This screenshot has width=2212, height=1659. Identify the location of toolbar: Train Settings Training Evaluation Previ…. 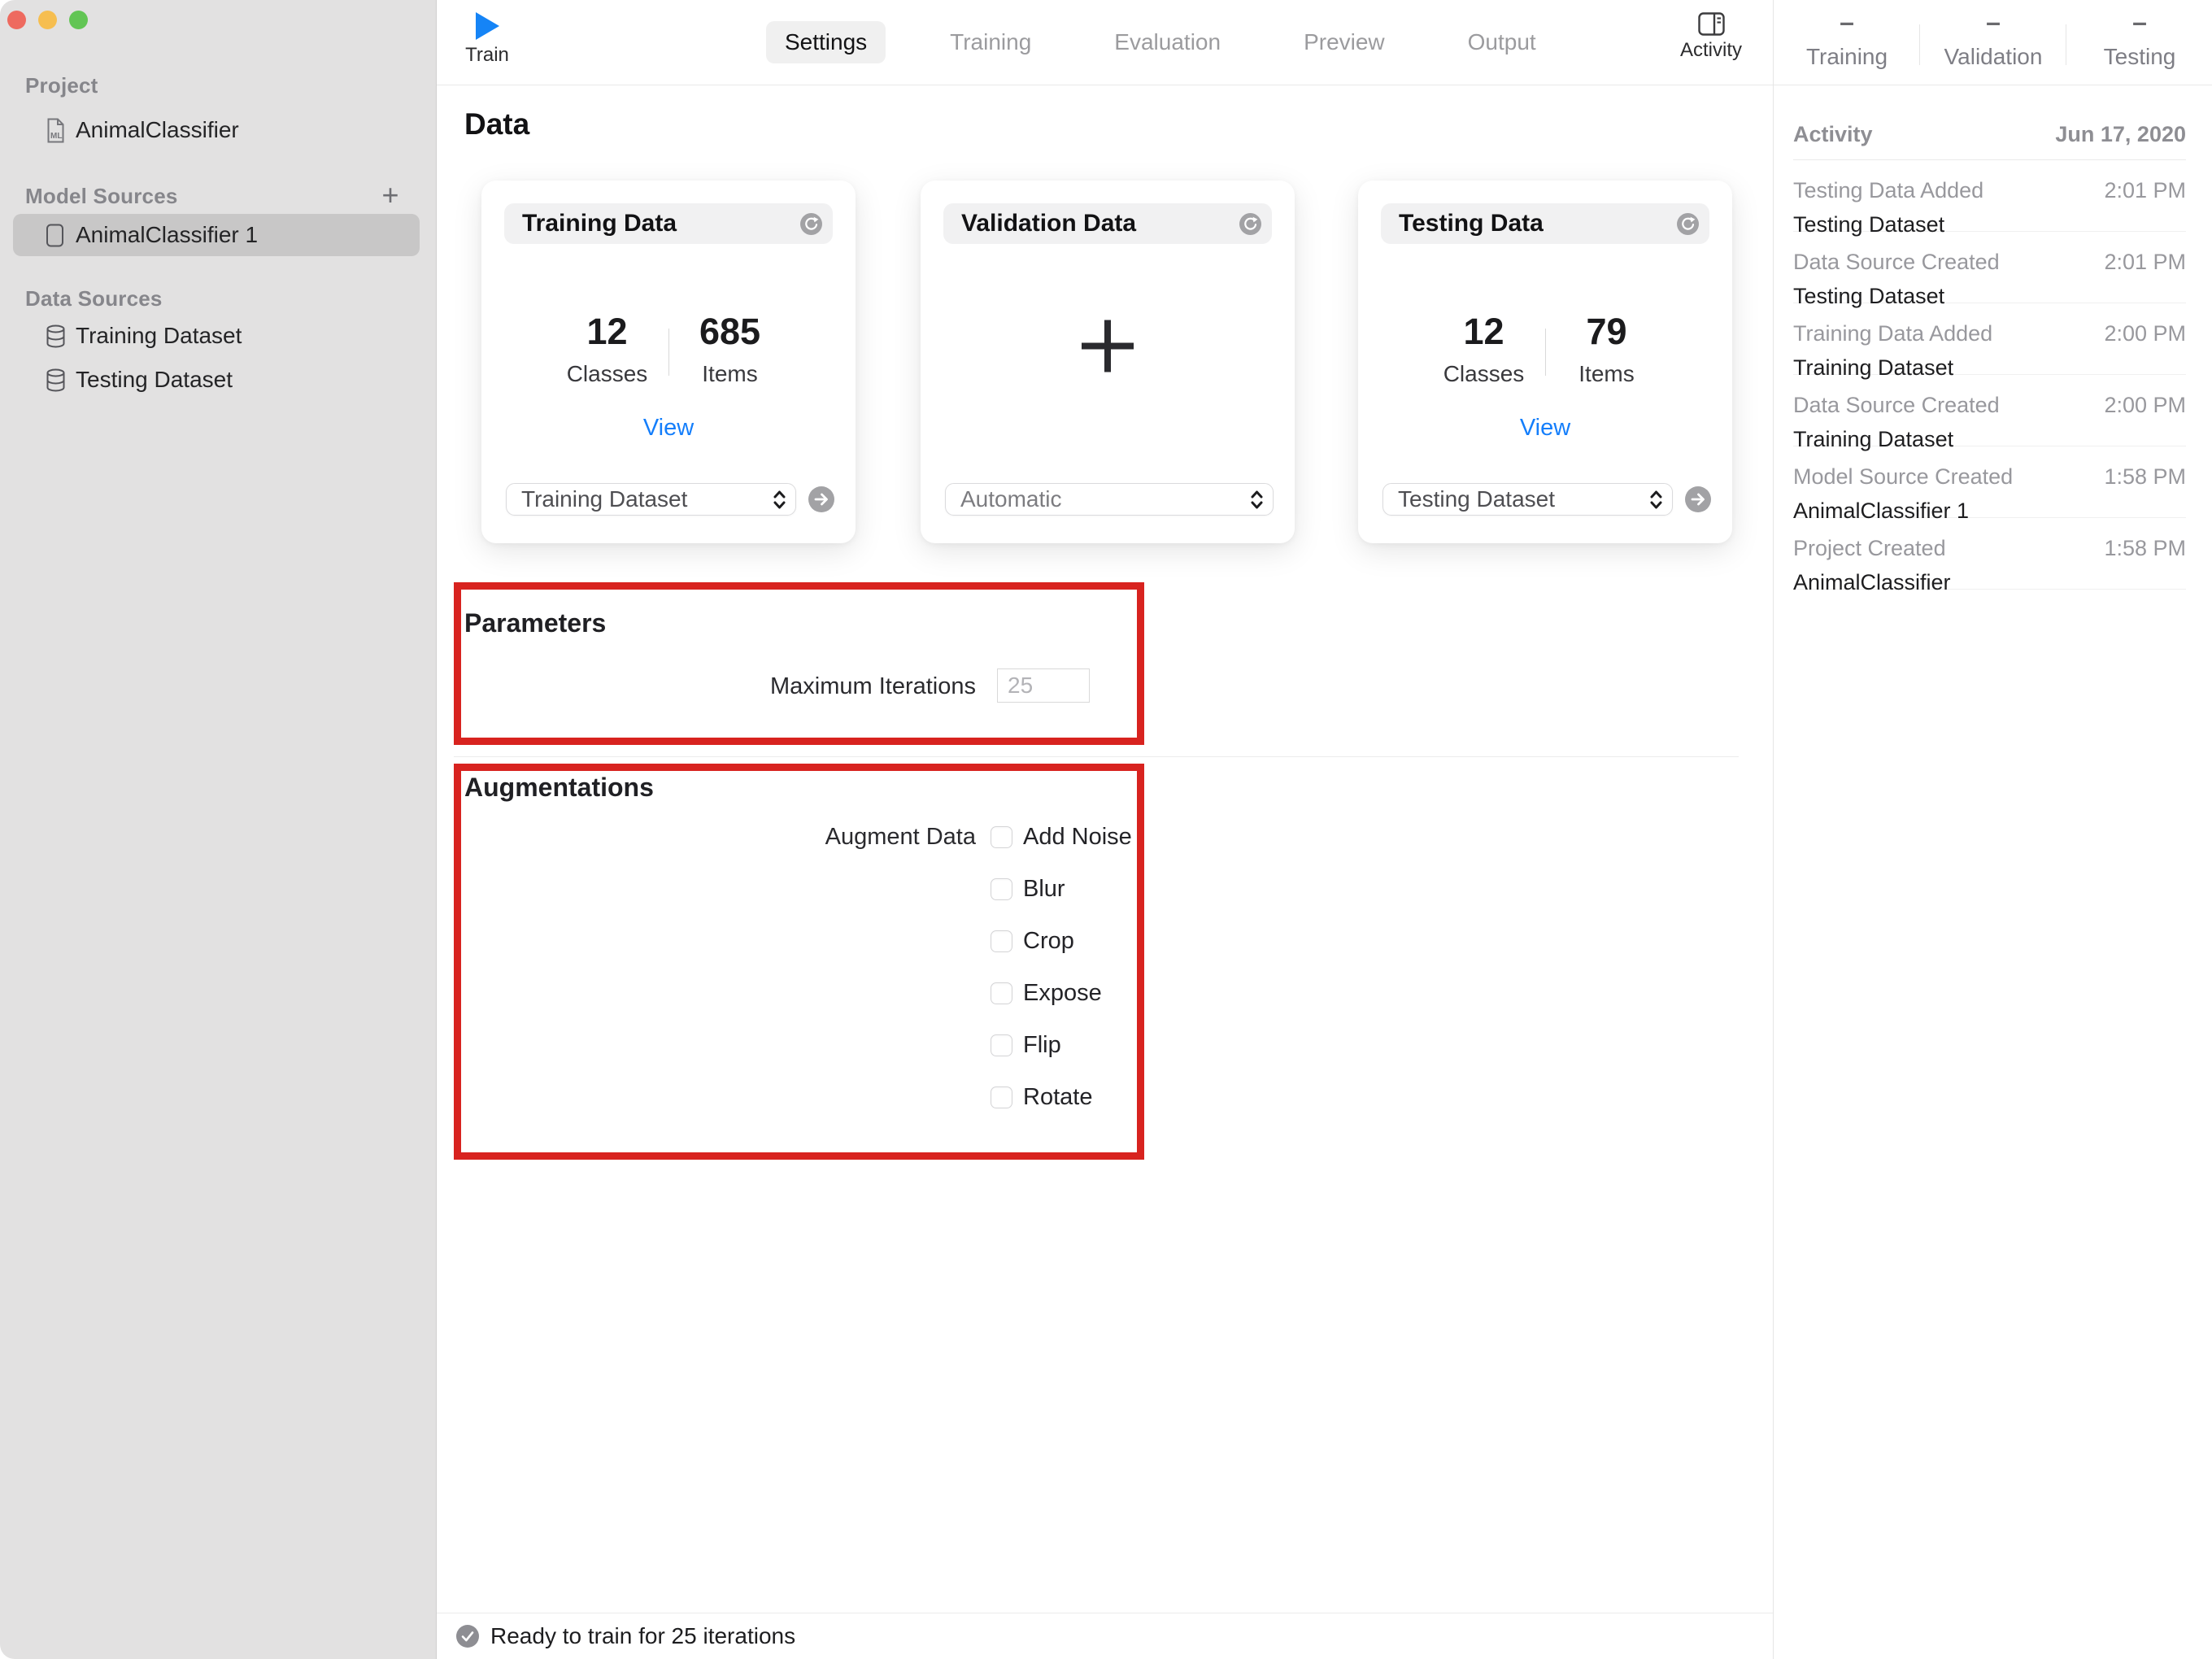
(1105, 42).